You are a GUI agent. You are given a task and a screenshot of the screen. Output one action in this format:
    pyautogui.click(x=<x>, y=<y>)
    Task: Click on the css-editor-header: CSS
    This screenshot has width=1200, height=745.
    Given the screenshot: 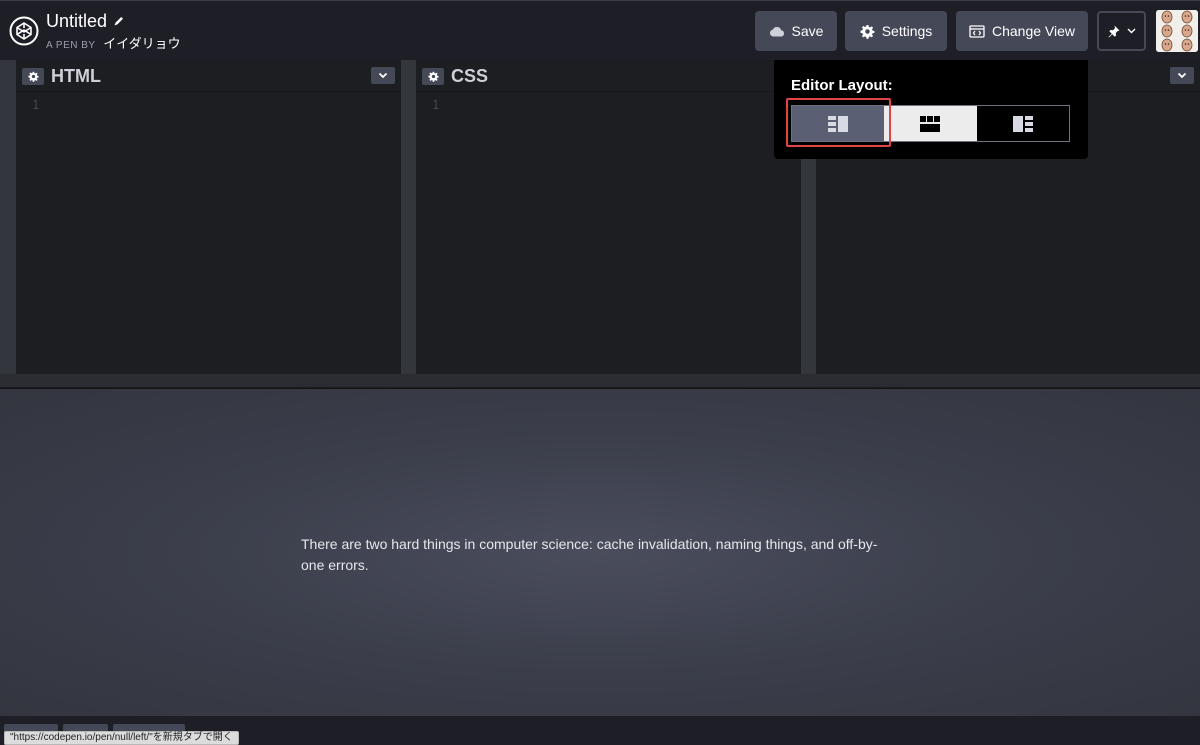 What is the action you would take?
    pyautogui.click(x=608, y=76)
    